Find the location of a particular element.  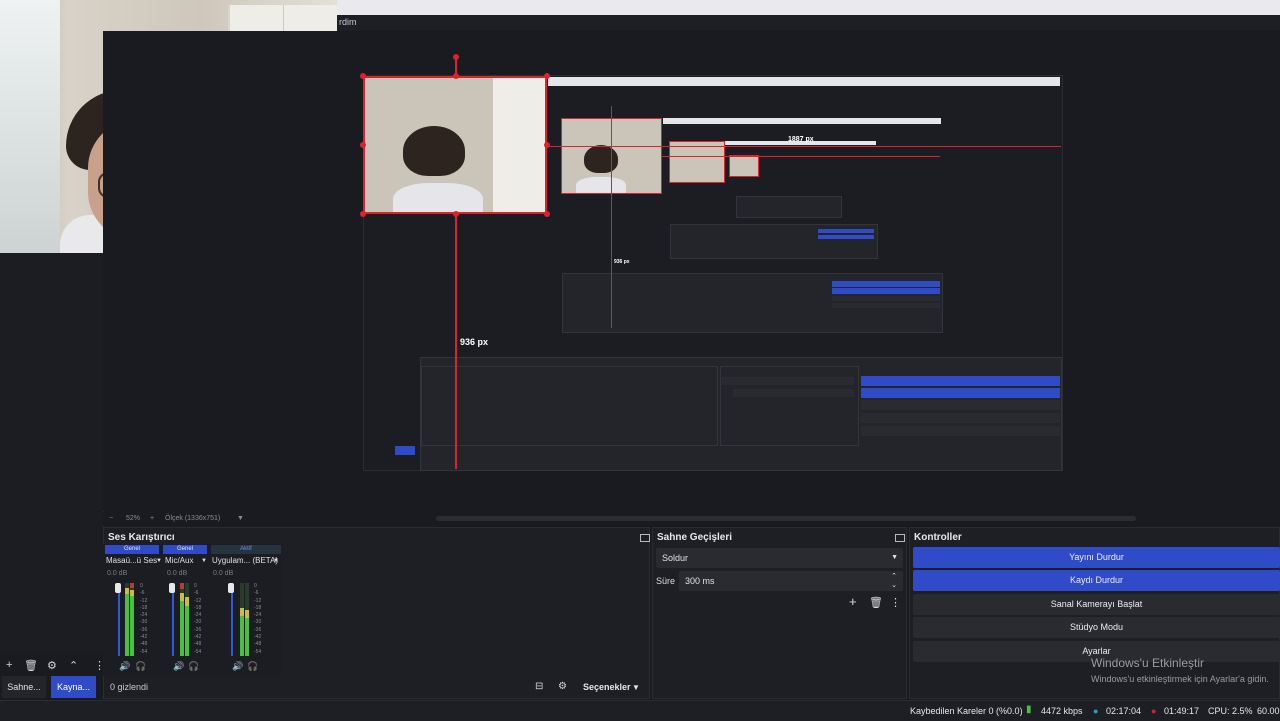

zoom-level: 52% is located at coordinates (133, 518).